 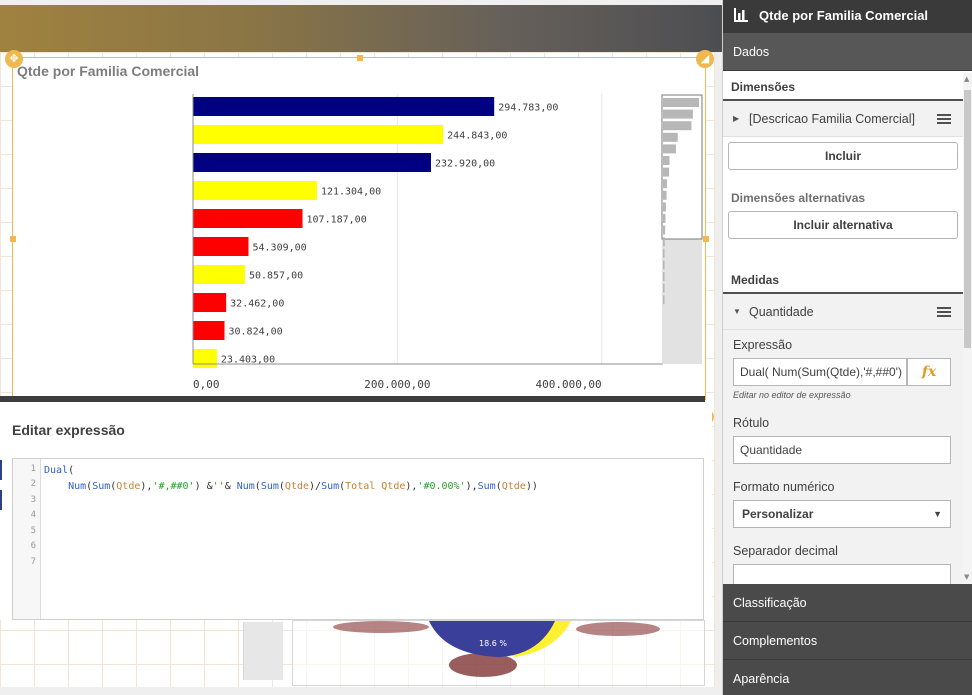 What do you see at coordinates (13, 239) in the screenshot?
I see `resize-handle-left` at bounding box center [13, 239].